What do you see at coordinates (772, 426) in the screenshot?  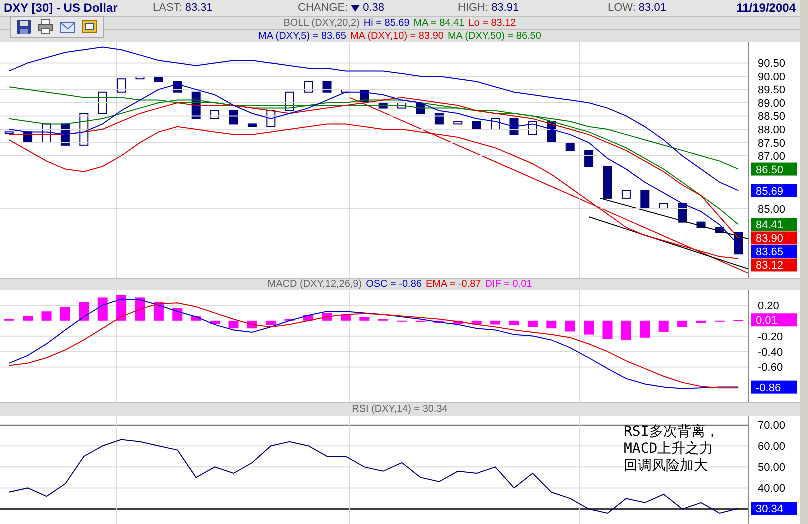 I see `axis-label: 70.00` at bounding box center [772, 426].